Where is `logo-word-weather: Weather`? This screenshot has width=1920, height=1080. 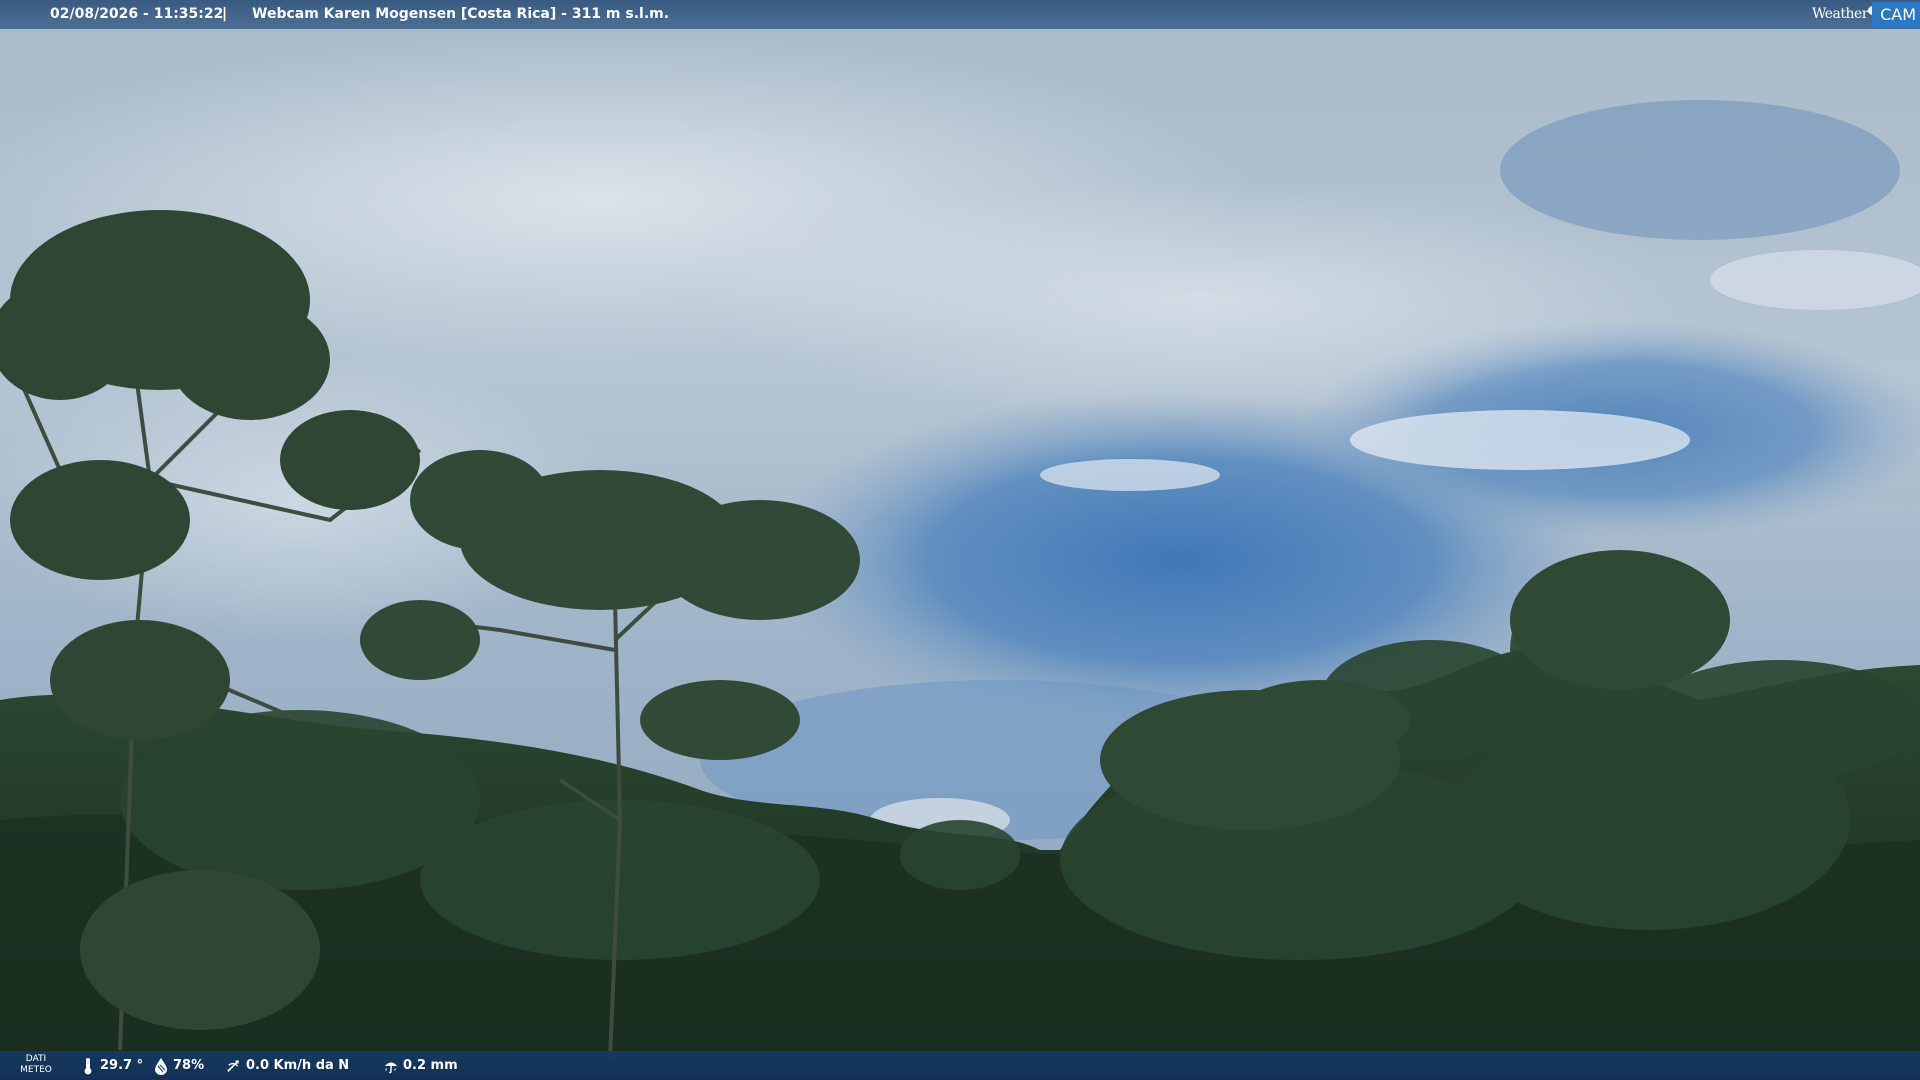 logo-word-weather: Weather is located at coordinates (1840, 14).